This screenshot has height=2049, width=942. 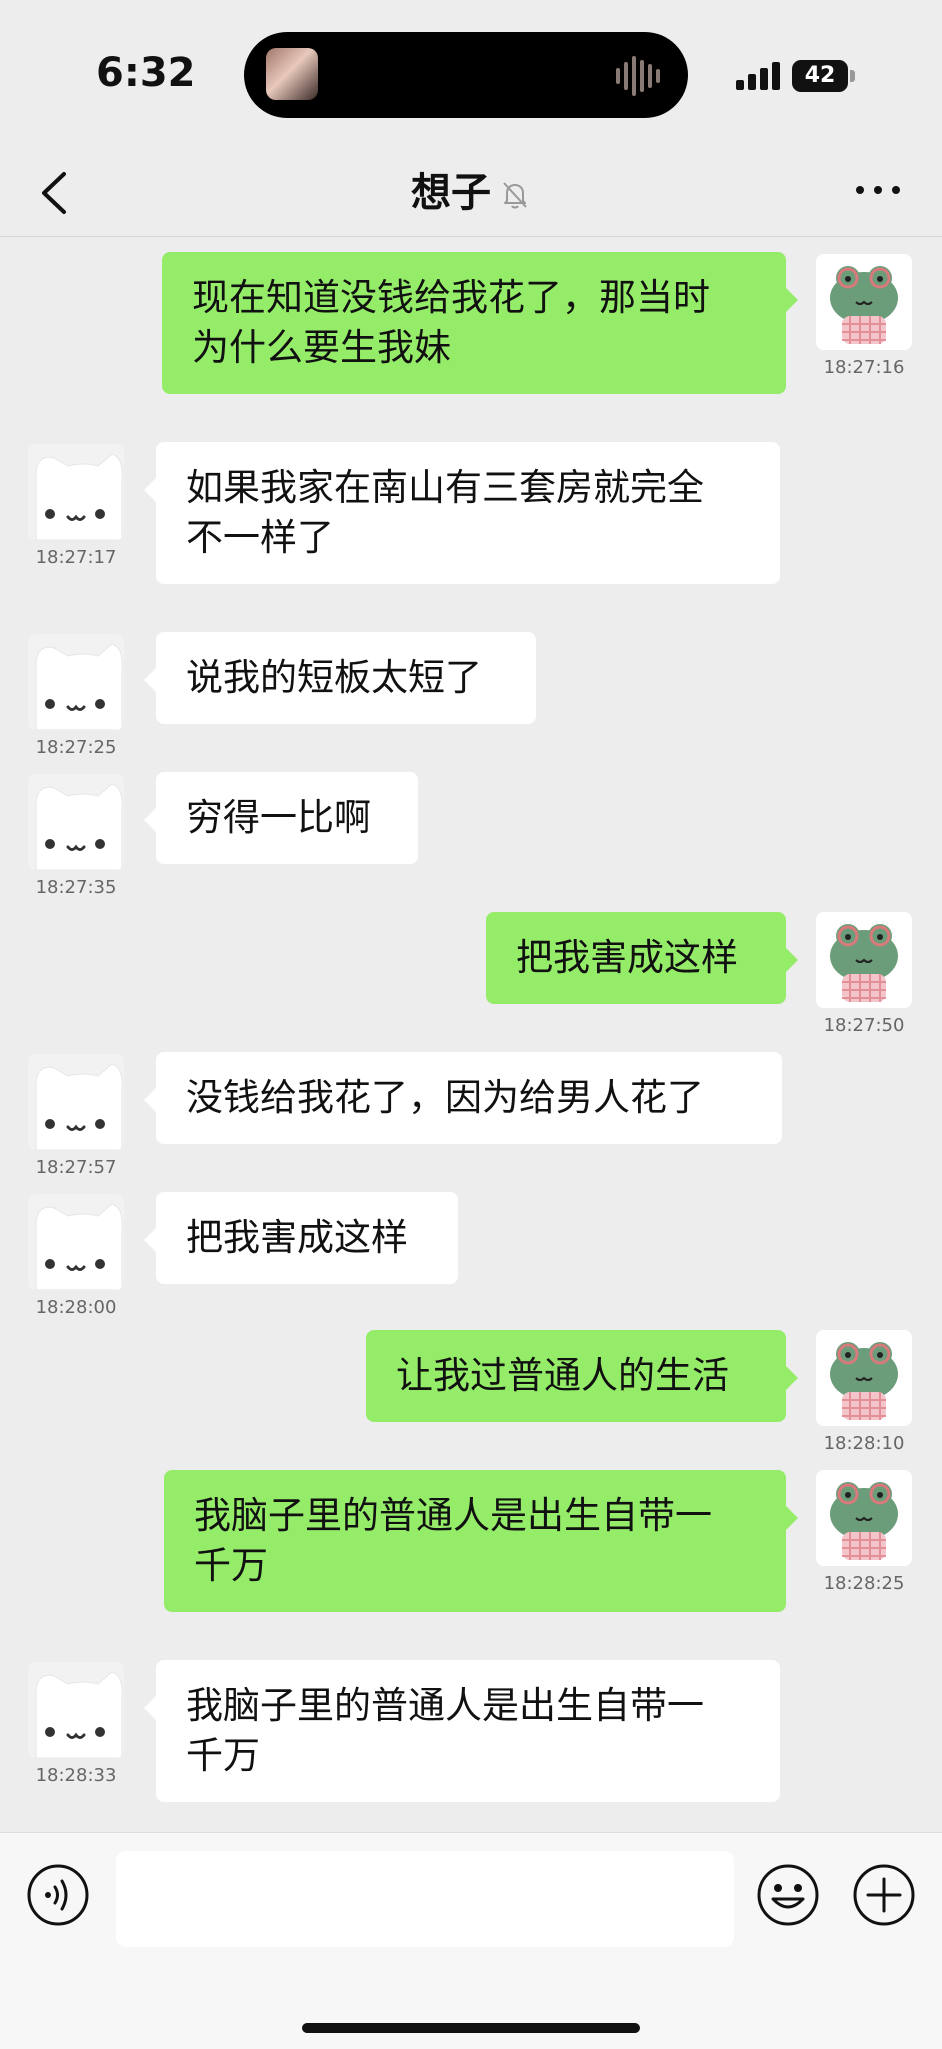 What do you see at coordinates (481, 1541) in the screenshot?
I see `message-bubble-outgoing: 我脑子里的普通人是出生自带一 千万` at bounding box center [481, 1541].